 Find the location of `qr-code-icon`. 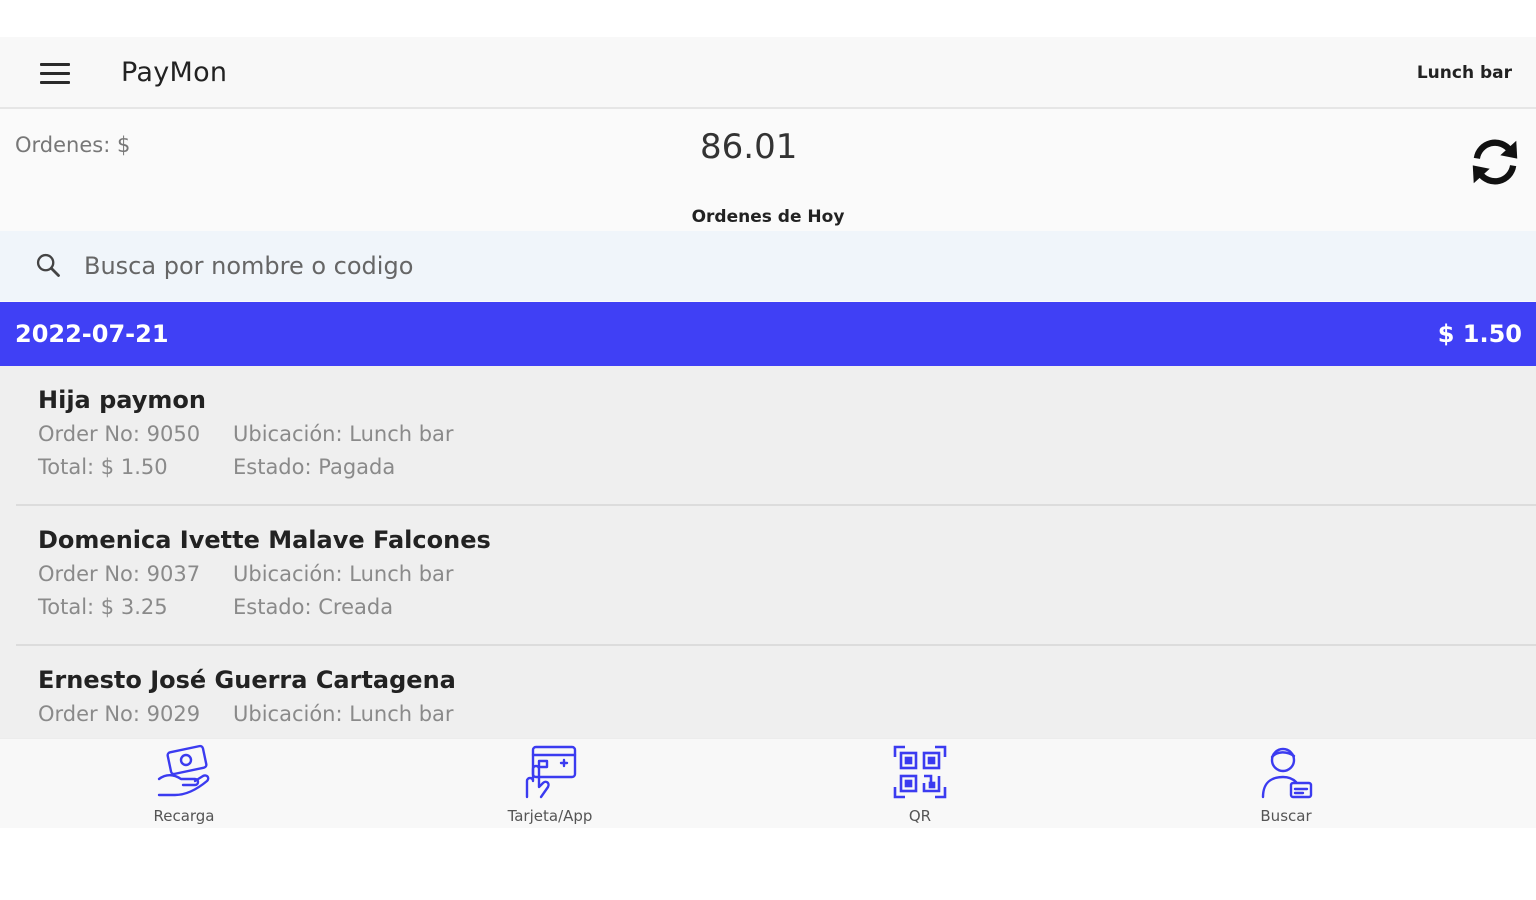

qr-code-icon is located at coordinates (920, 772).